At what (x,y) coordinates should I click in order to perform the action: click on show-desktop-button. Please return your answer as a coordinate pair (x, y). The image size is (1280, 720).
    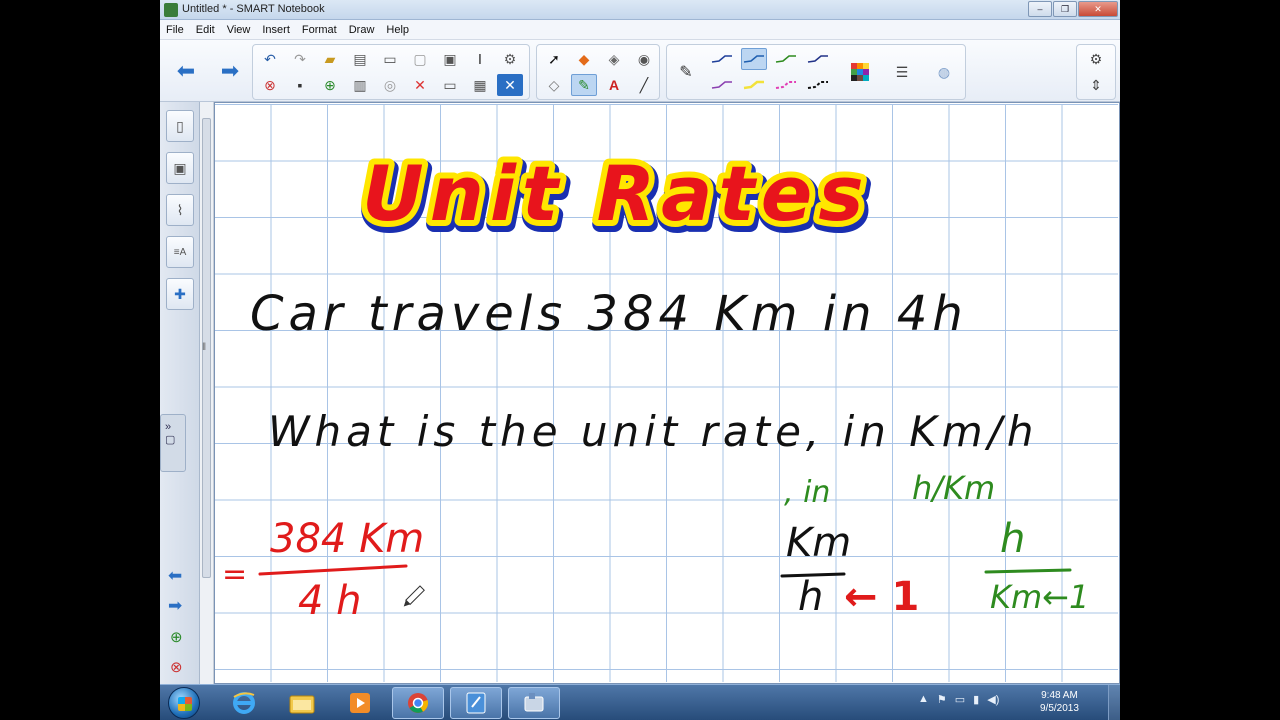
    Looking at the image, I should click on (1114, 702).